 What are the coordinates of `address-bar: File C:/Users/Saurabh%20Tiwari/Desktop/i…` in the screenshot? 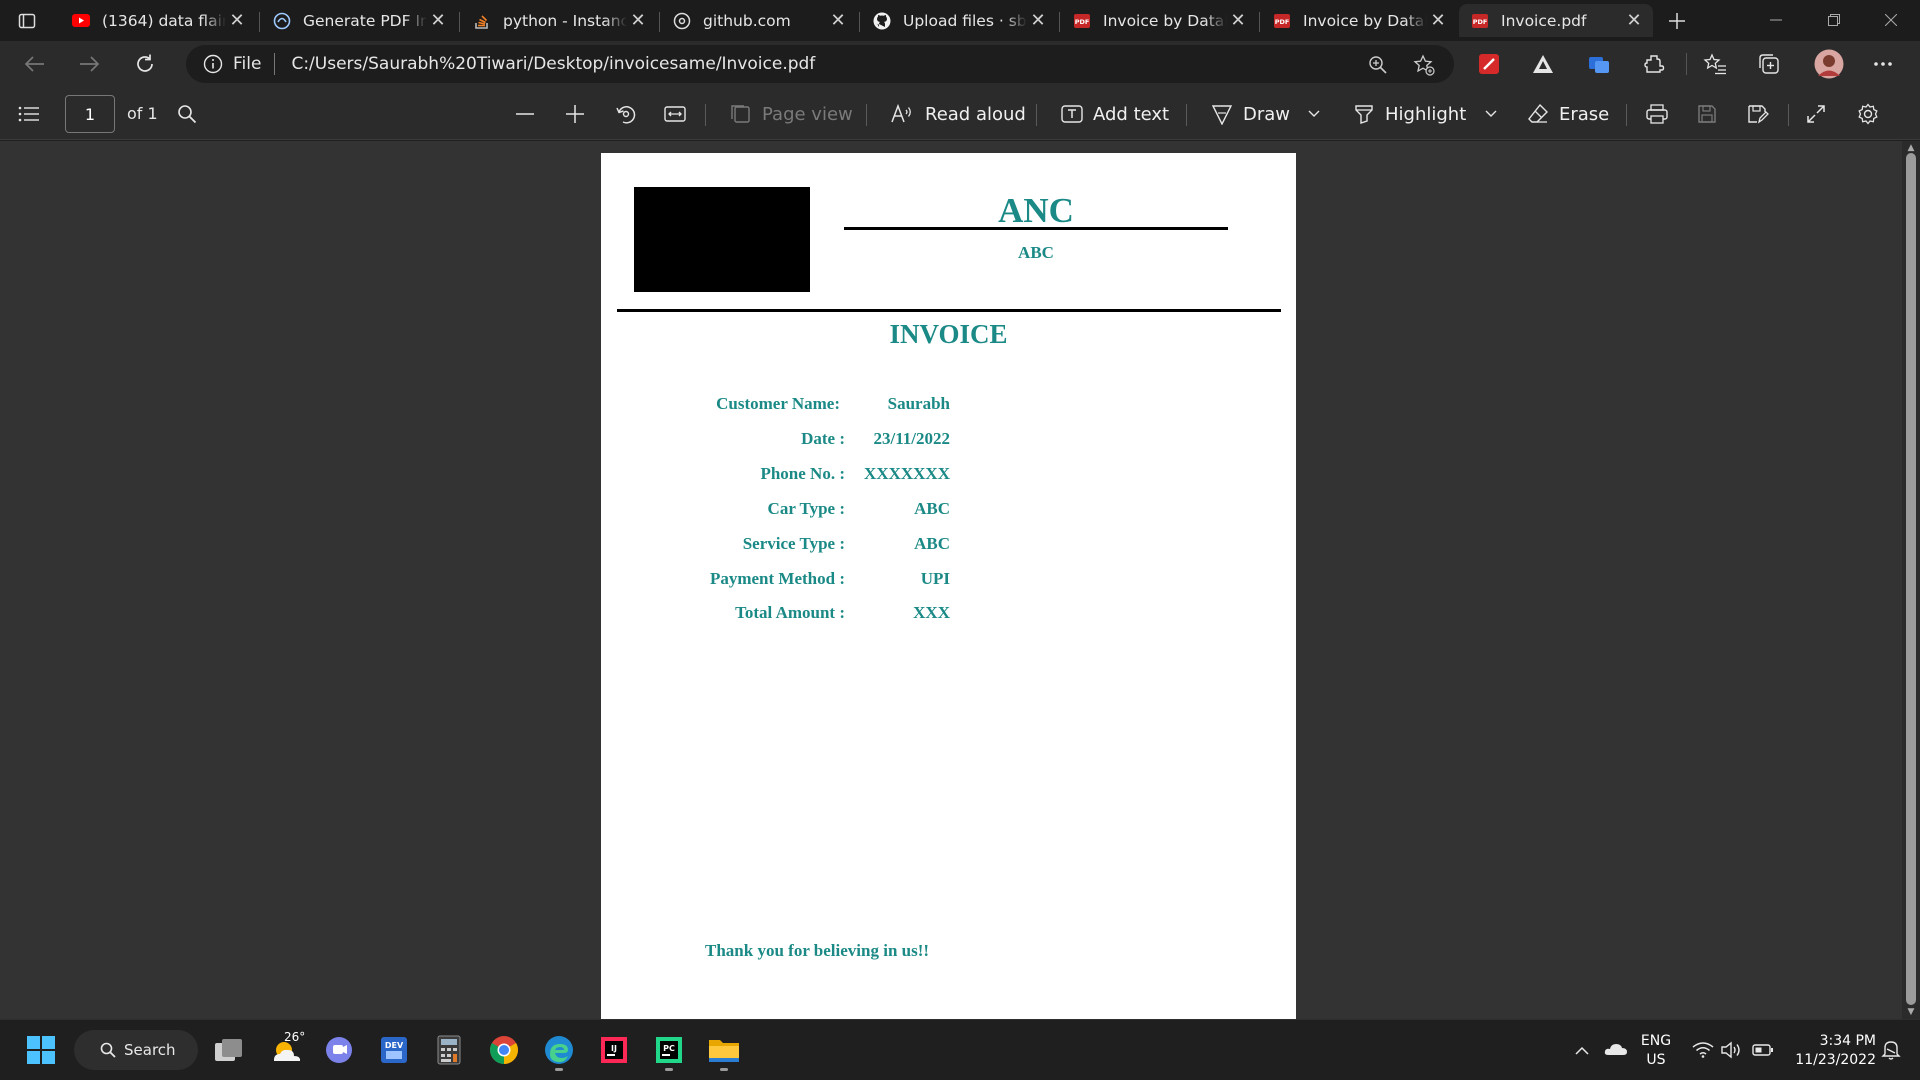 It's located at (820, 64).